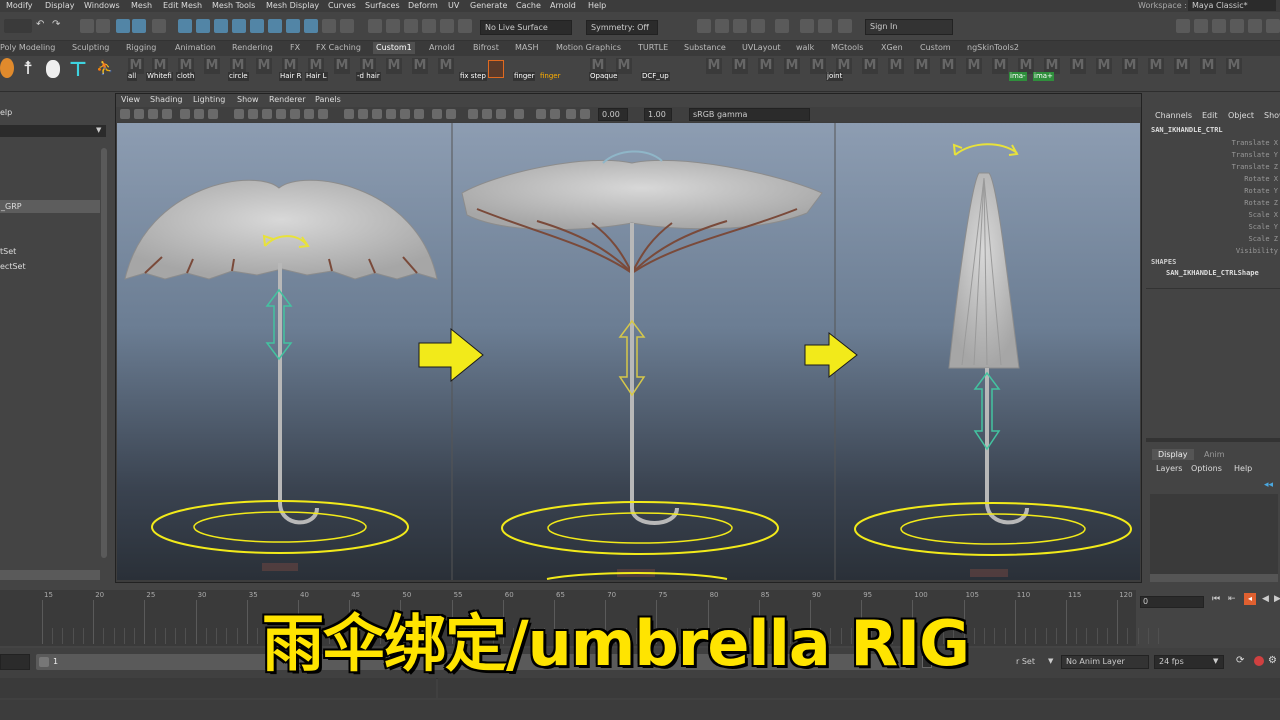 This screenshot has height=720, width=1280. What do you see at coordinates (50, 575) in the screenshot?
I see `outliner-h-scrollbar` at bounding box center [50, 575].